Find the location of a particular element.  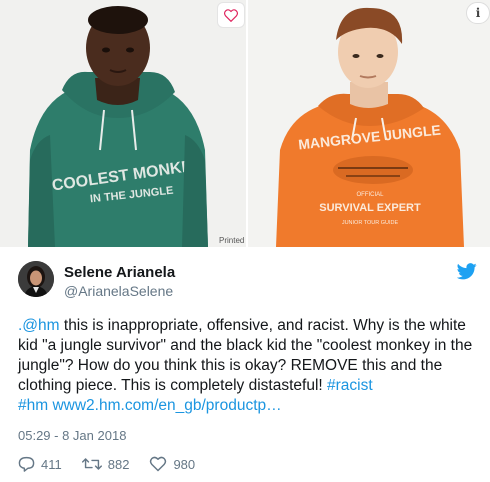

right-shirt-text-line3: SURVIVAL EXPERT is located at coordinates (370, 208).